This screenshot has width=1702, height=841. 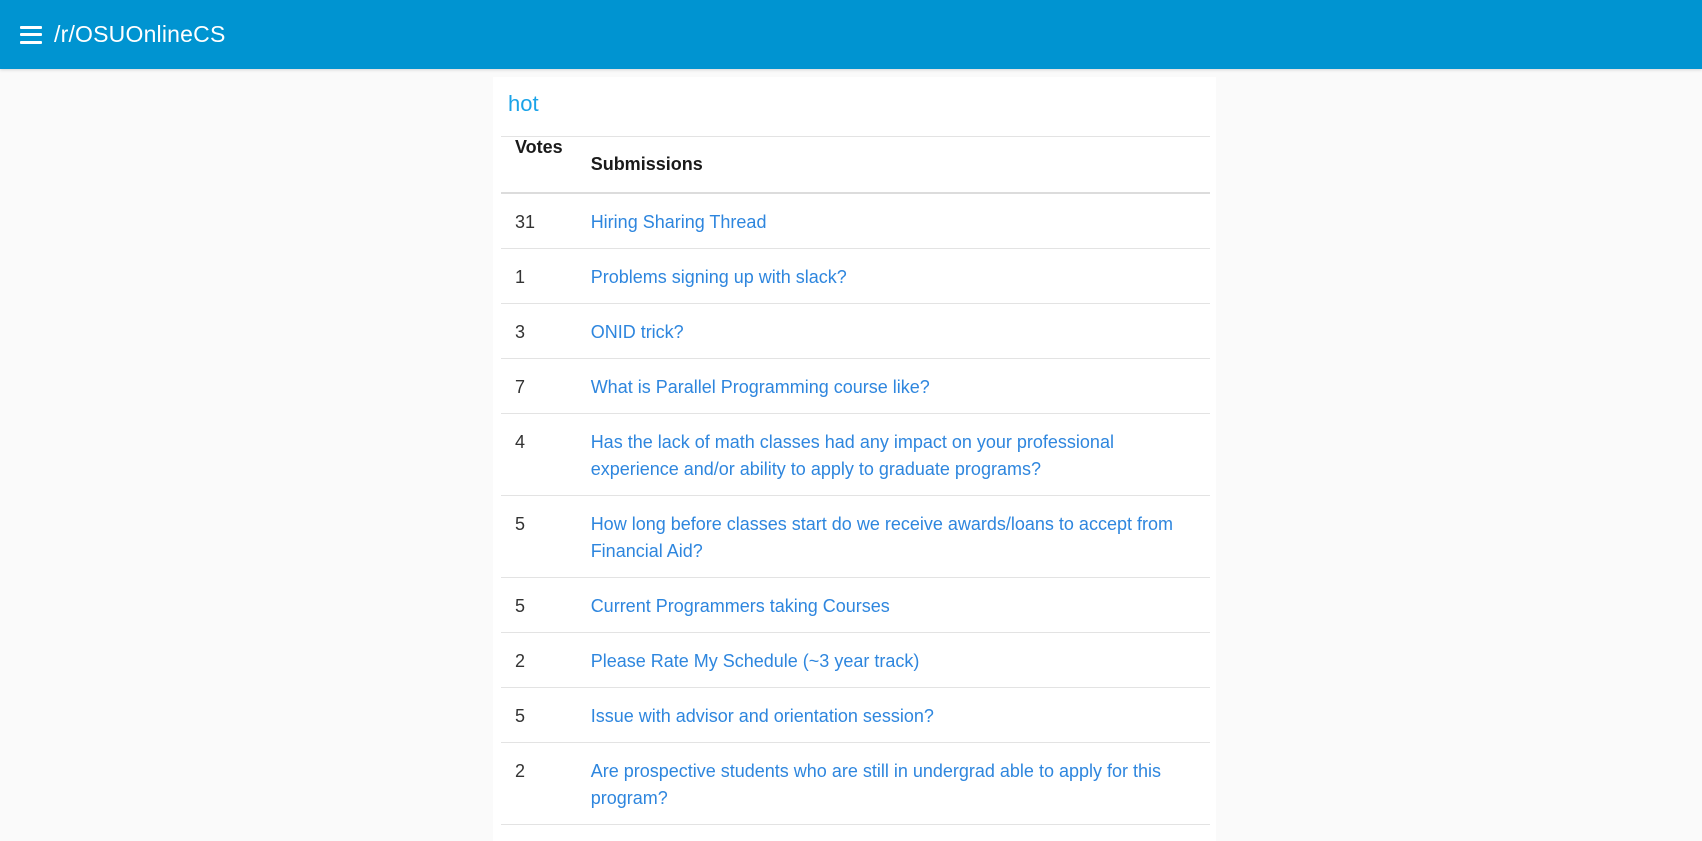 I want to click on submission-link: ONID trick?, so click(x=637, y=332).